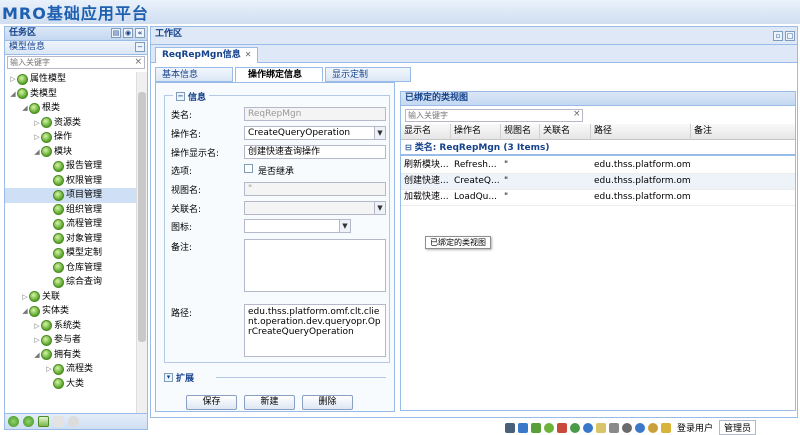  What do you see at coordinates (116, 33) in the screenshot?
I see `print-icon: ▤` at bounding box center [116, 33].